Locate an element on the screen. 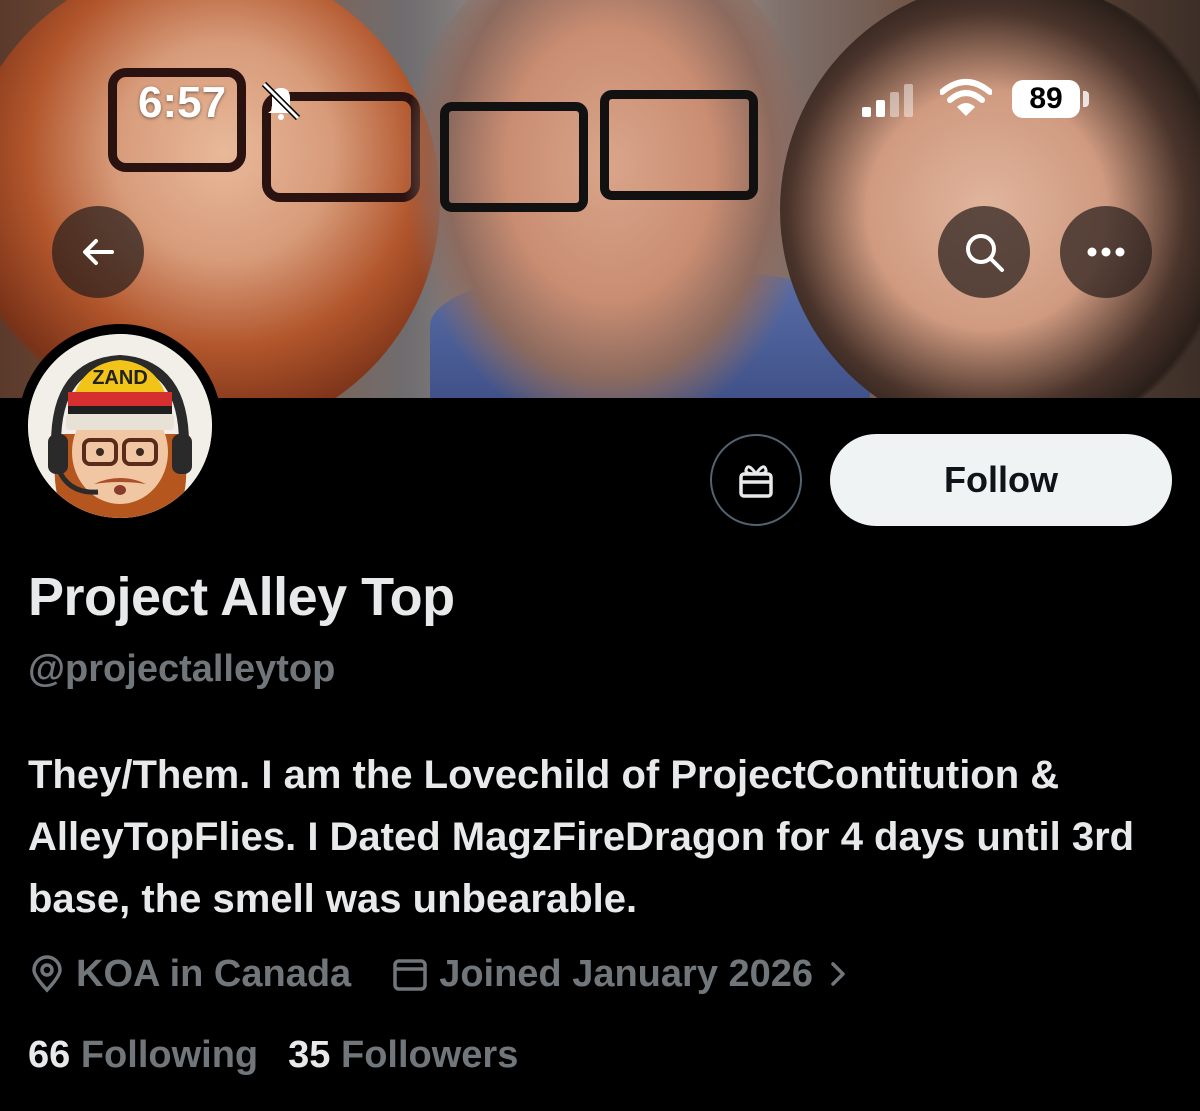  following-label: Following is located at coordinates (169, 1055).